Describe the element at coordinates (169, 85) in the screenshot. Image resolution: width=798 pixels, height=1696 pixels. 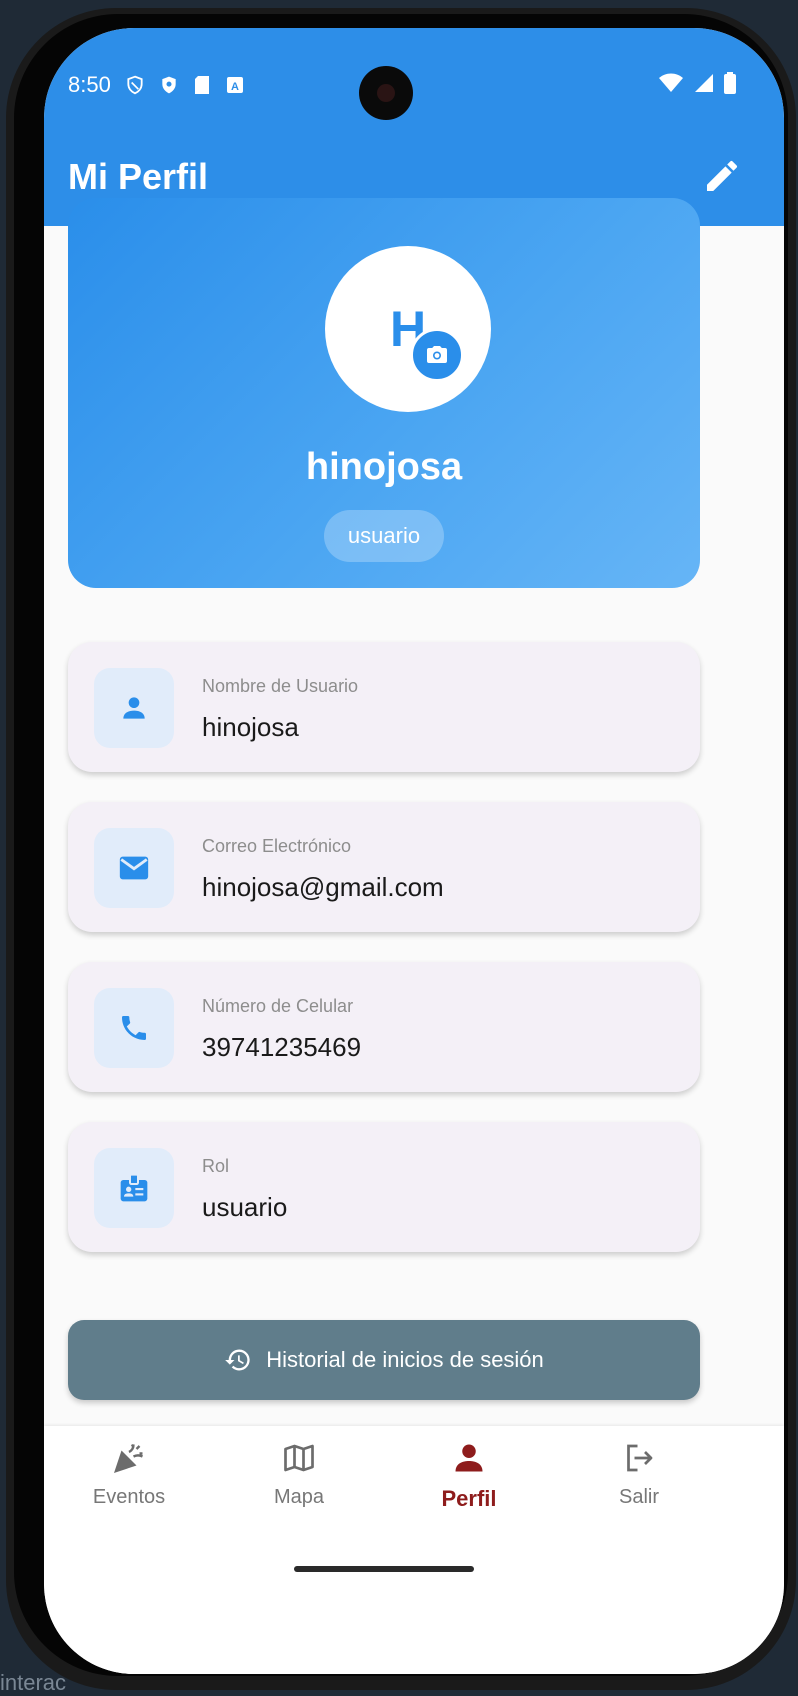
I see `play-protect-icon` at that location.